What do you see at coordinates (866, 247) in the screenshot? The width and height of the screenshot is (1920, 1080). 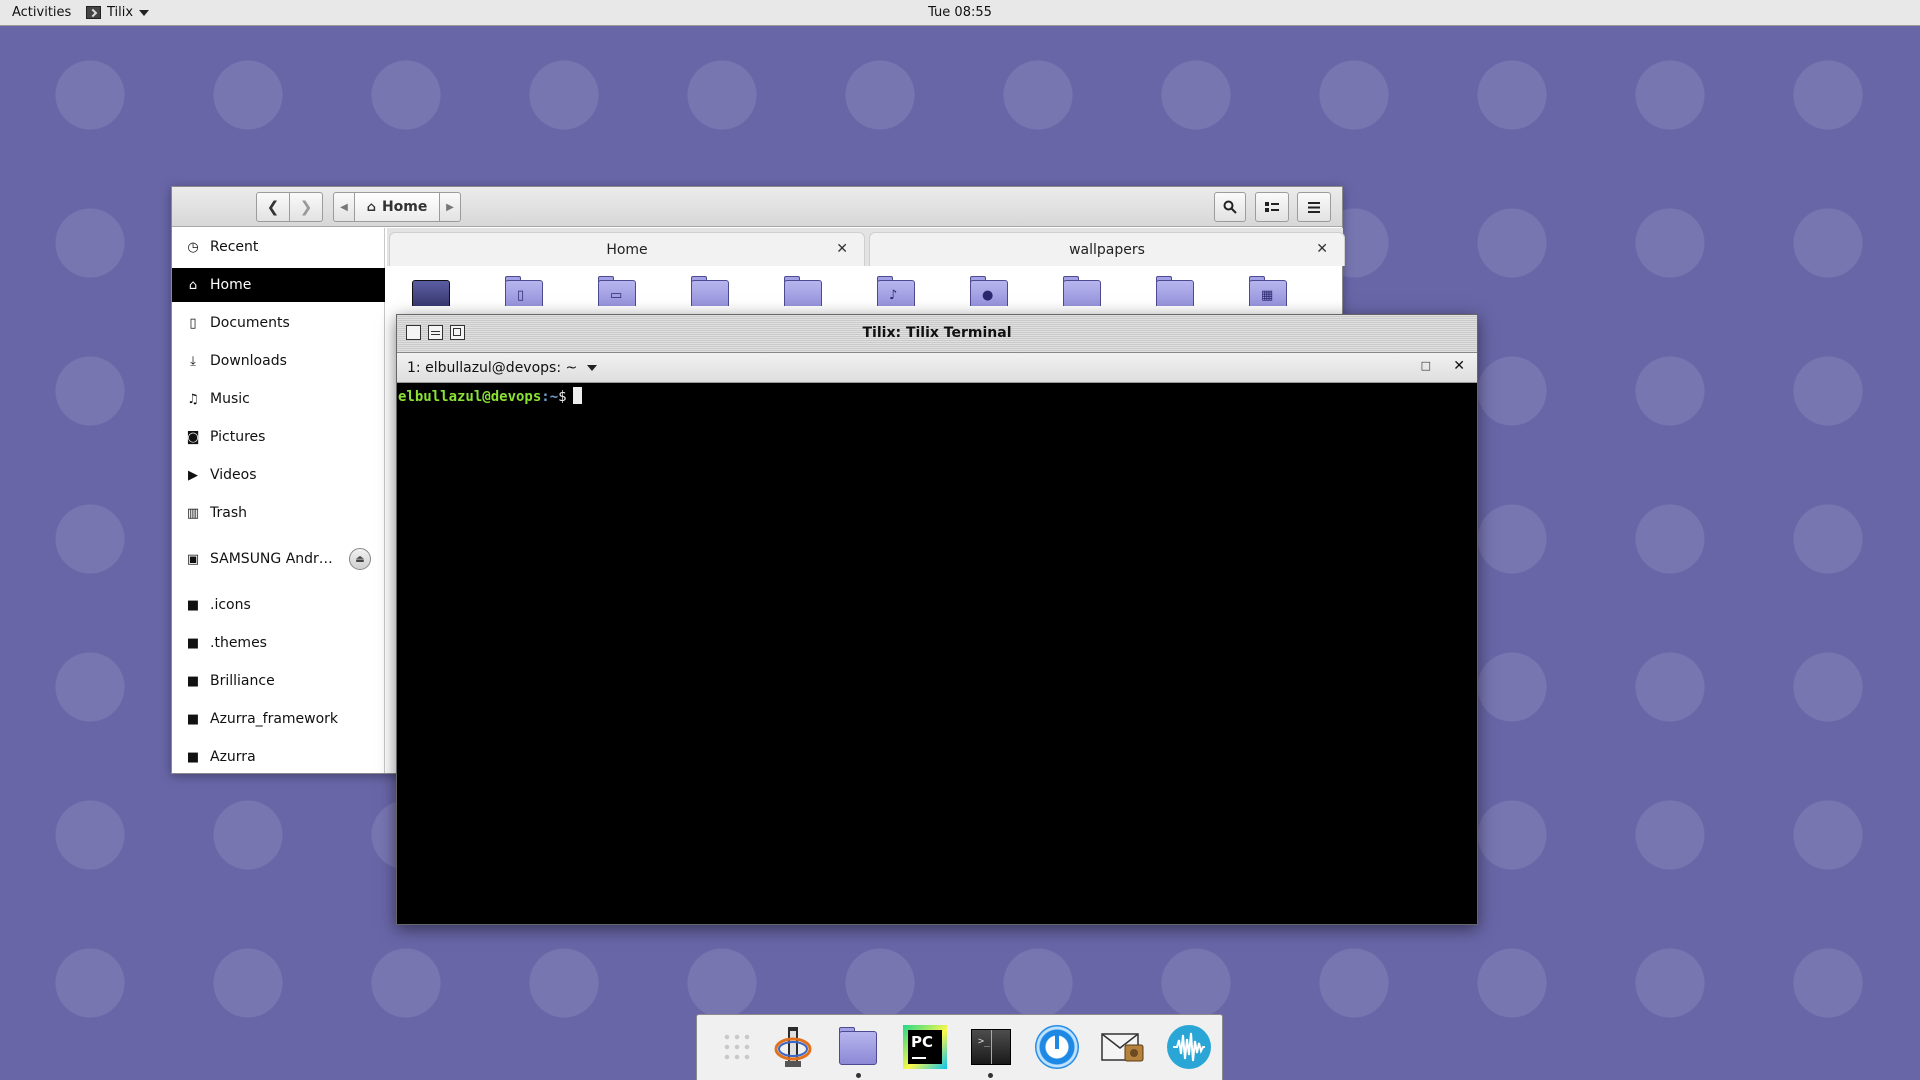 I see `tab-bar: Home ✕ wallpapers ✕` at bounding box center [866, 247].